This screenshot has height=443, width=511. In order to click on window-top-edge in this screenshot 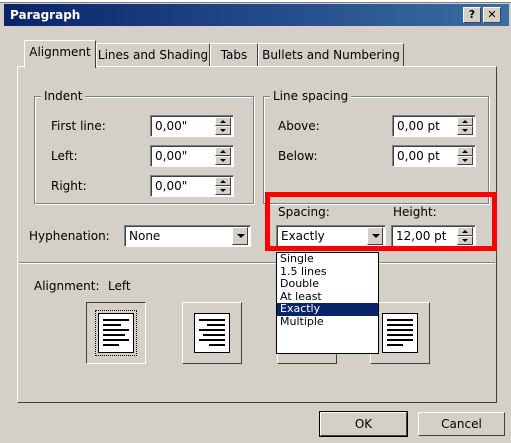, I will do `click(255, 1)`.